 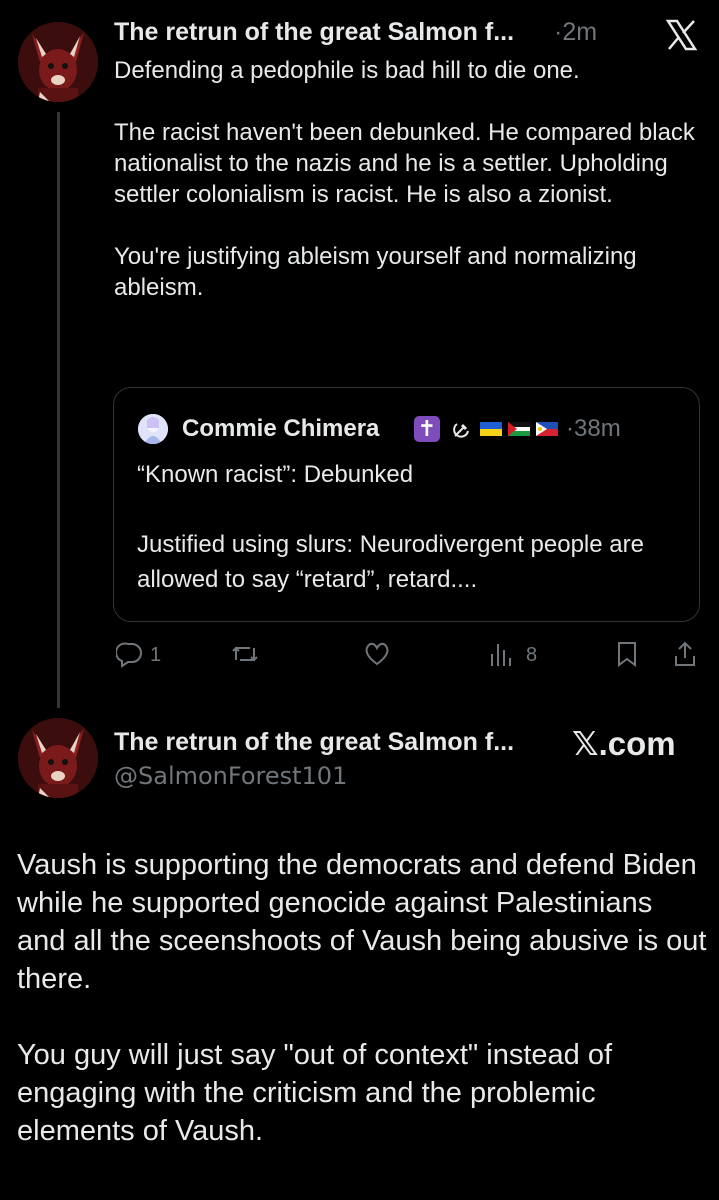 I want to click on quote-author-name: Commie Chimera, so click(x=280, y=429).